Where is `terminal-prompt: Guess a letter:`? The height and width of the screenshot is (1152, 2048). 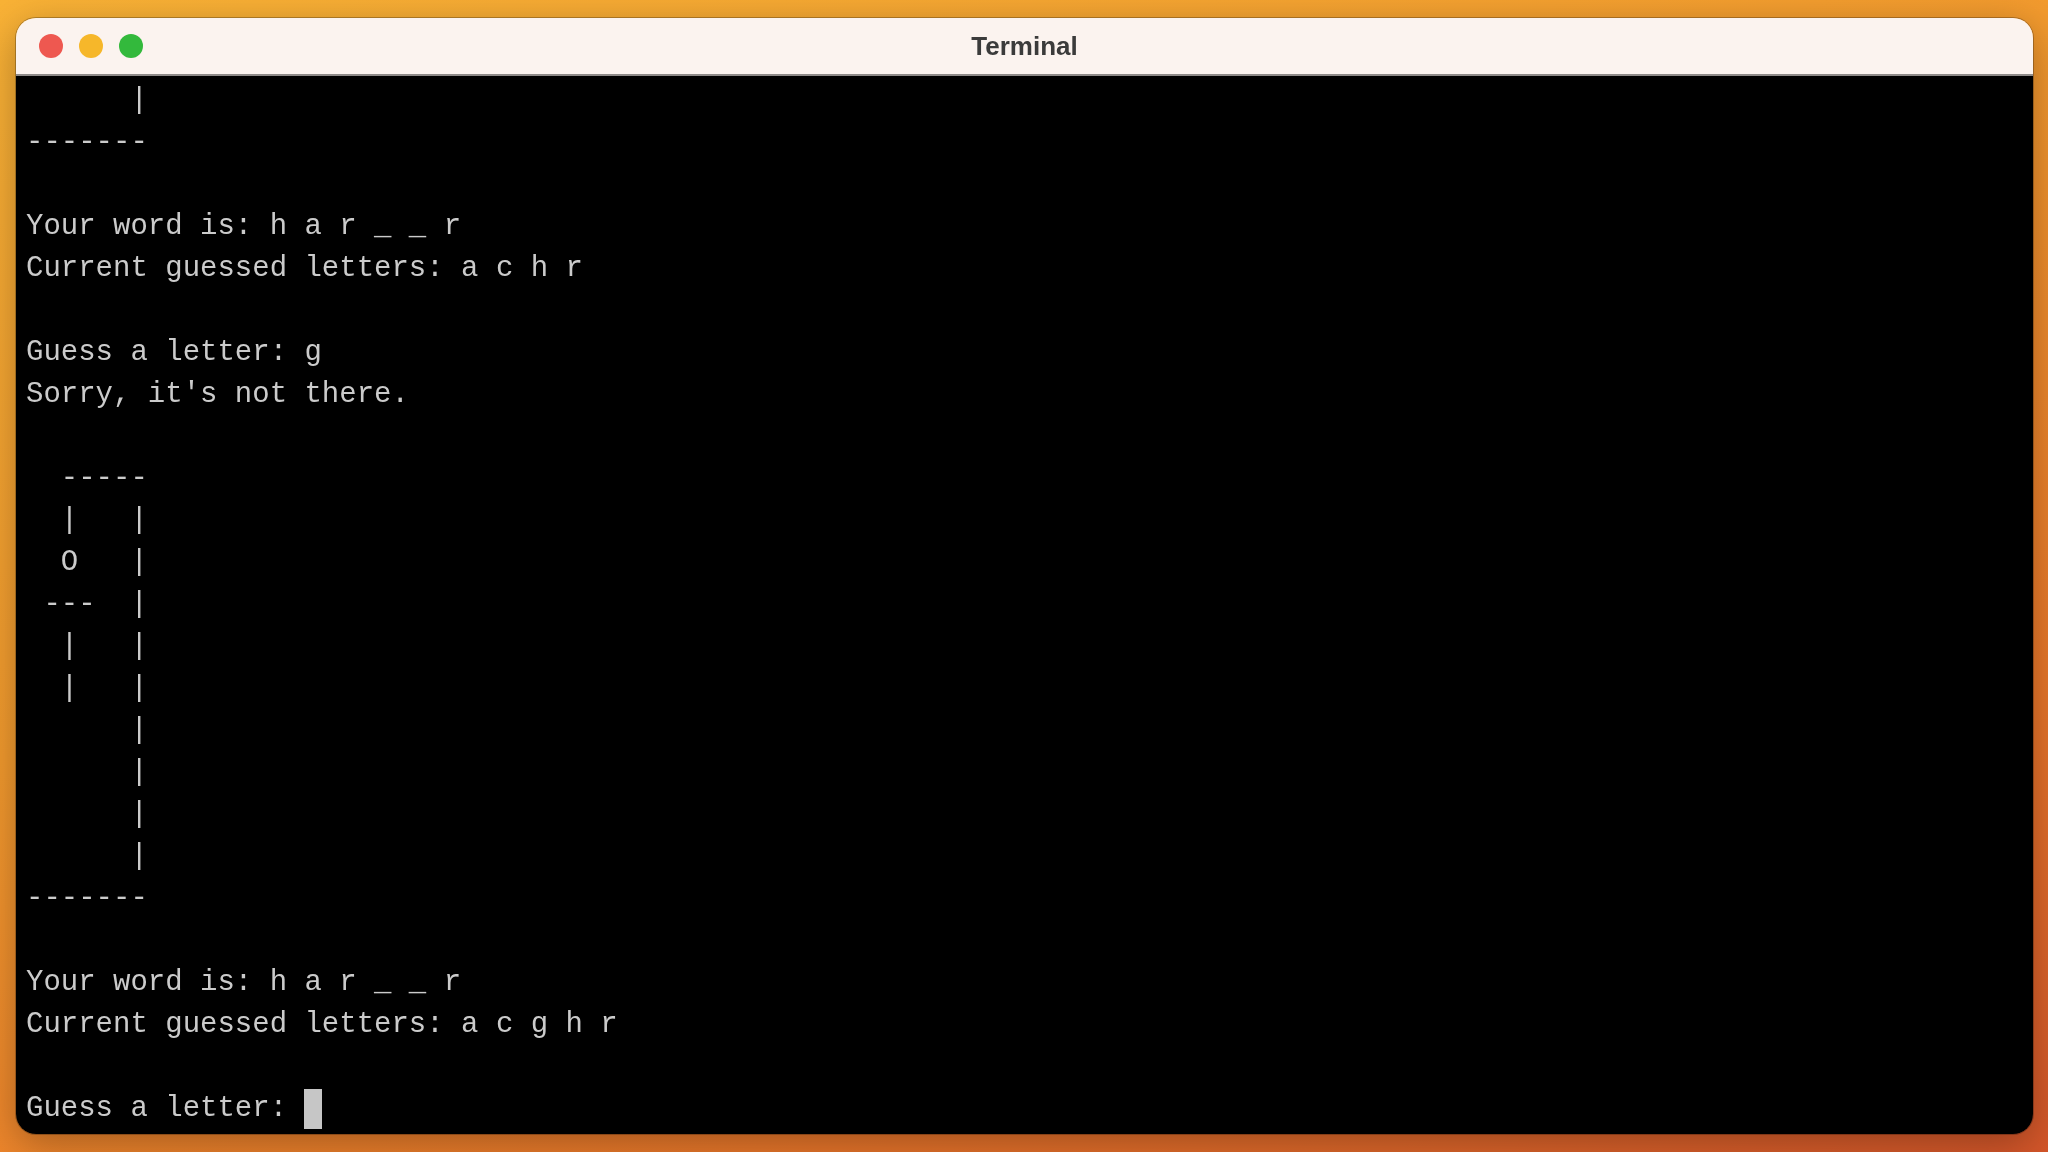
terminal-prompt: Guess a letter: is located at coordinates (157, 1109).